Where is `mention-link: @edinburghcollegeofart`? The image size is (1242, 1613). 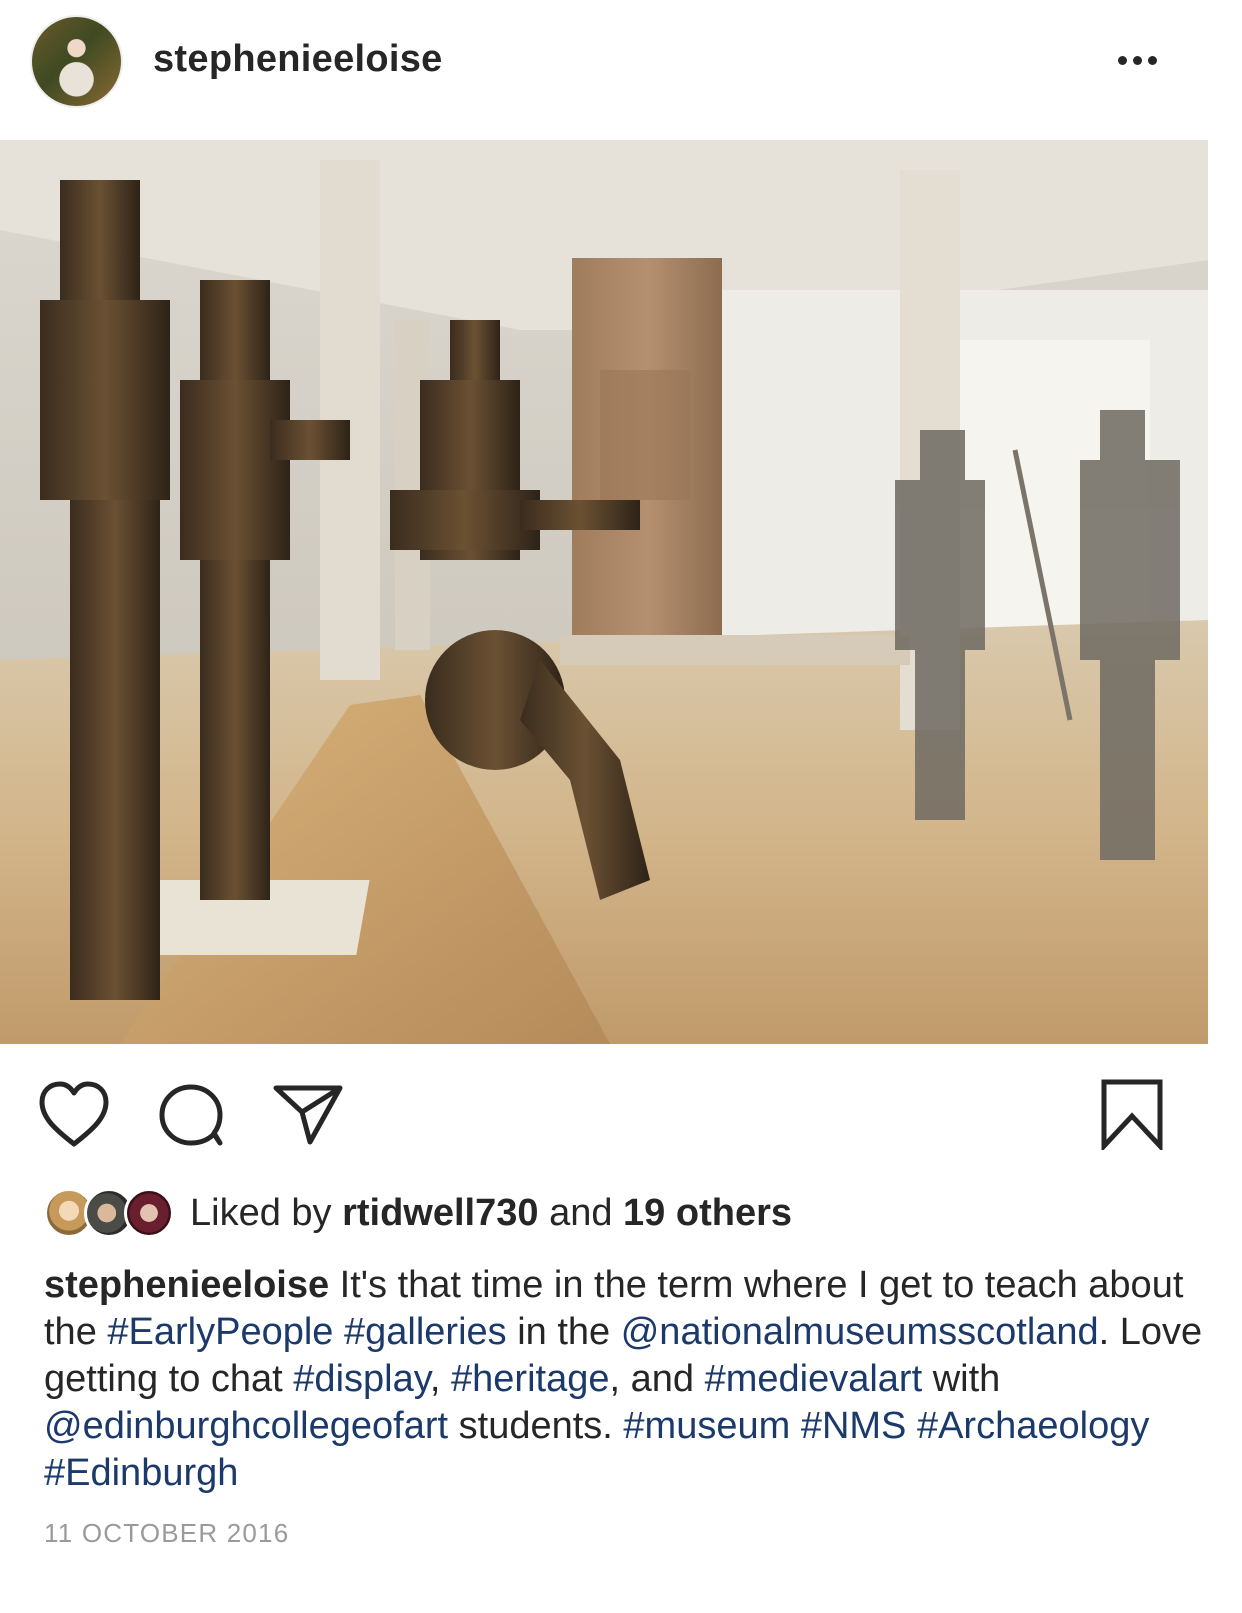
mention-link: @edinburghcollegeofart is located at coordinates (246, 1426).